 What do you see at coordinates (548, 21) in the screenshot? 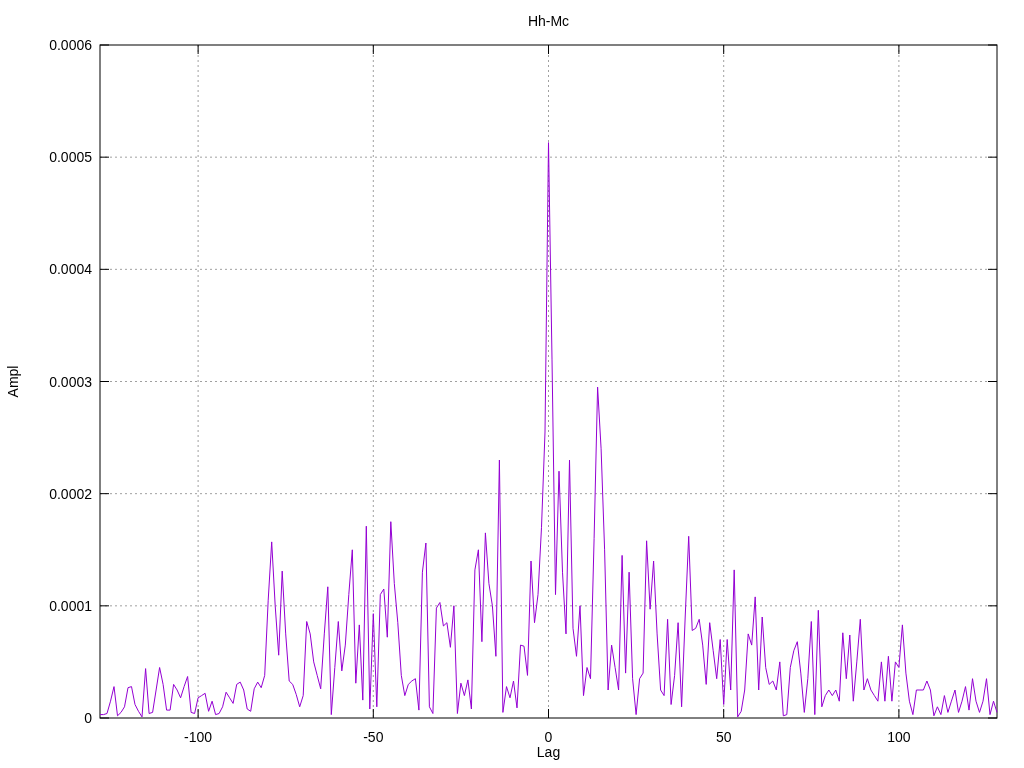
I see `chart-title: Hh-Mc` at bounding box center [548, 21].